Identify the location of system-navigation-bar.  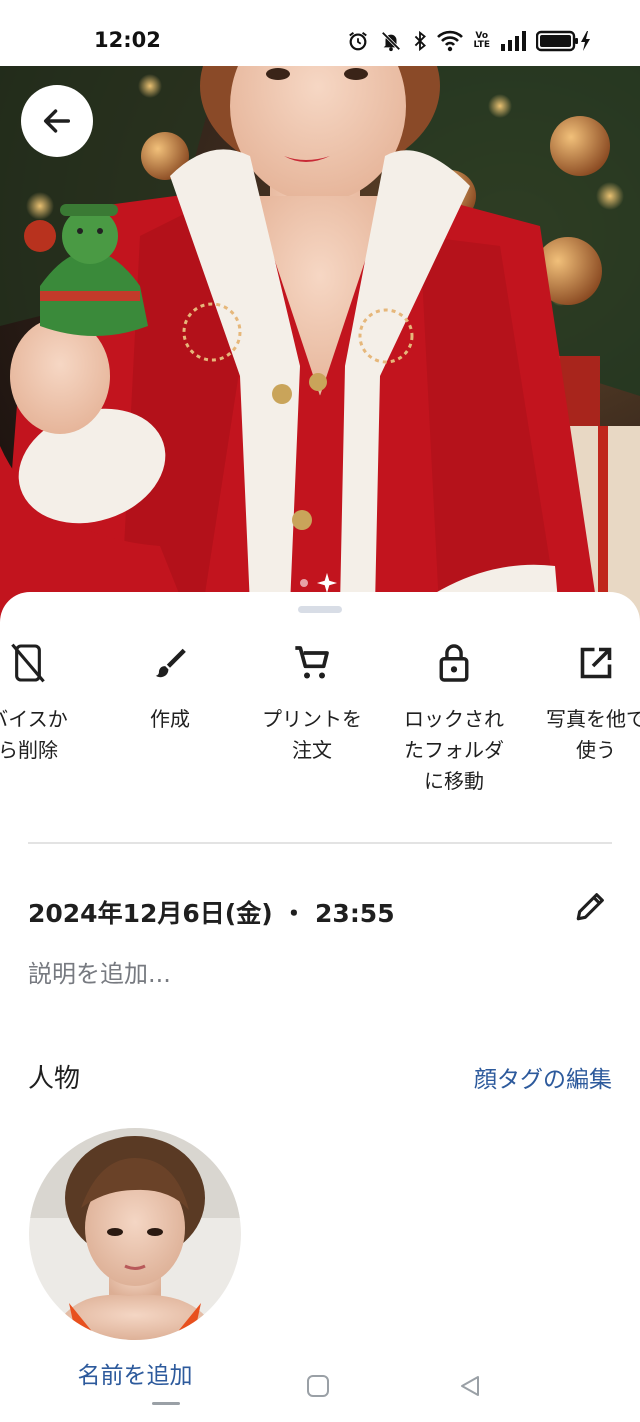
(320, 1392).